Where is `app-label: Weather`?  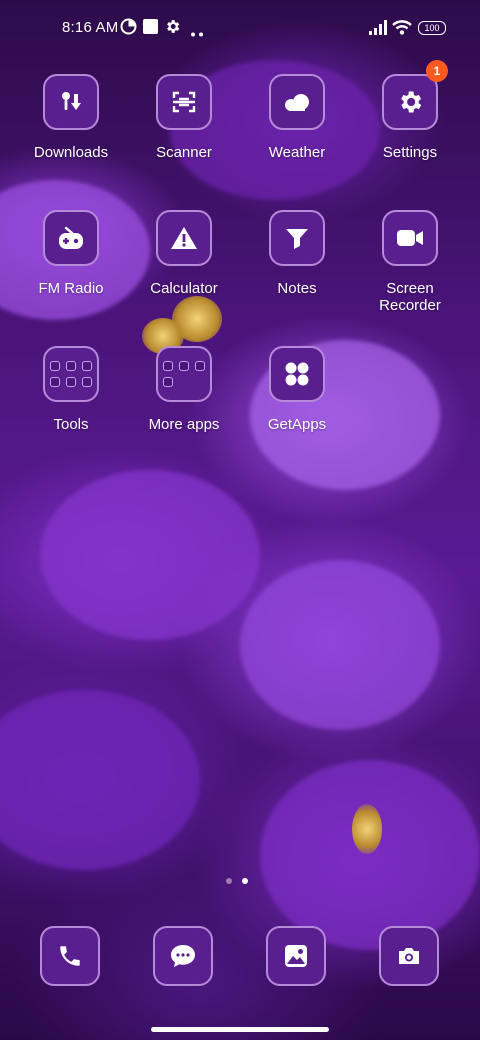 app-label: Weather is located at coordinates (297, 152).